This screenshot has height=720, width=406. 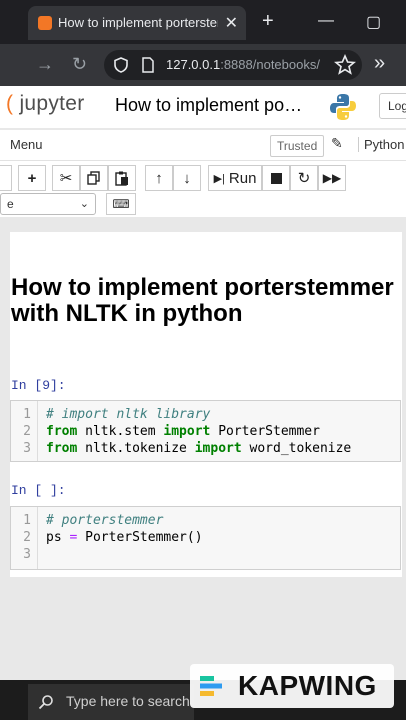 I want to click on code-line: from nltk.stem import PorterStemmer, so click(x=183, y=431).